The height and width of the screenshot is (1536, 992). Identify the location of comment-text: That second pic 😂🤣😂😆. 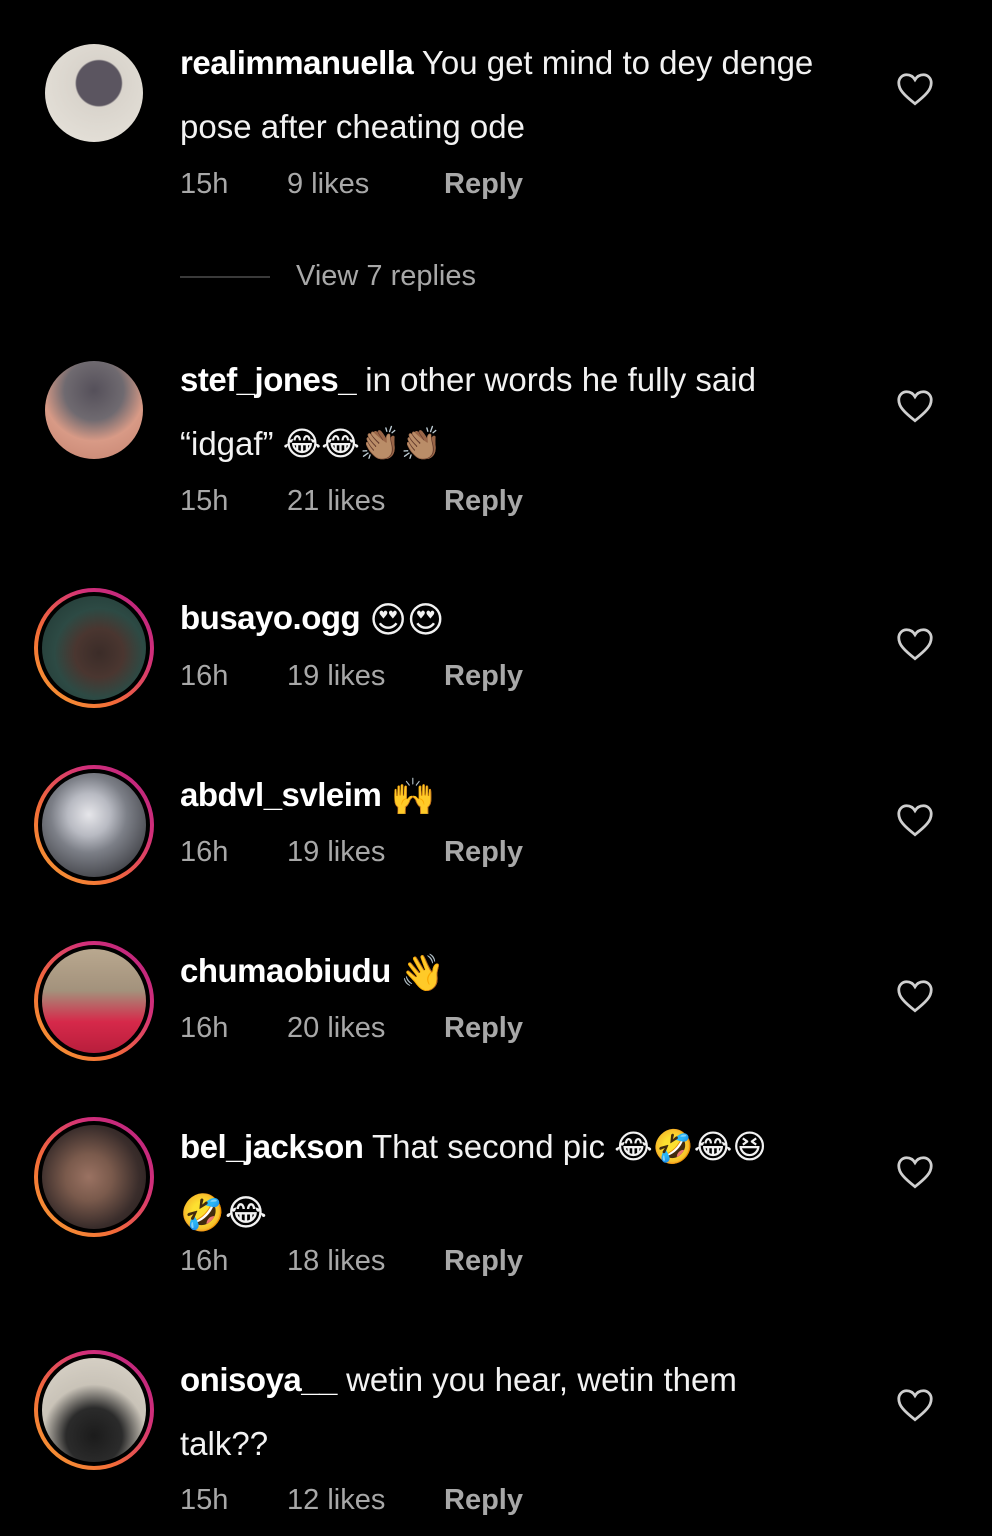
(569, 1146).